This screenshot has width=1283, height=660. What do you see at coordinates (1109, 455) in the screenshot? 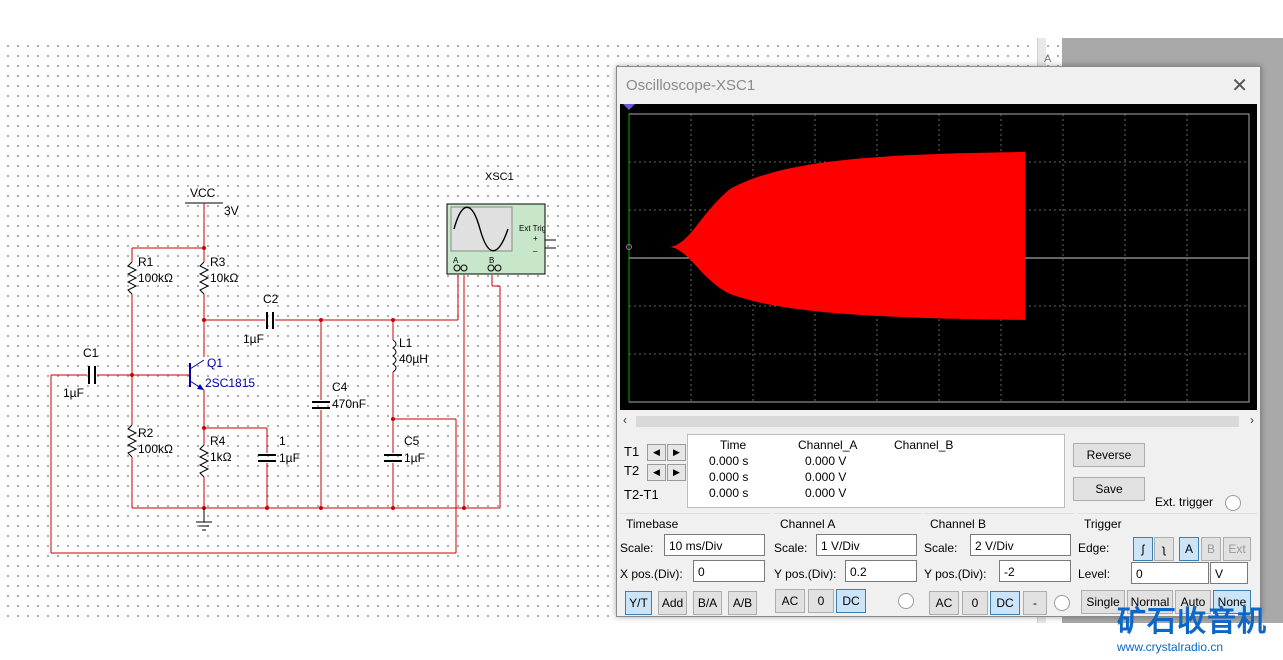
I see `reverse-button: Reverse` at bounding box center [1109, 455].